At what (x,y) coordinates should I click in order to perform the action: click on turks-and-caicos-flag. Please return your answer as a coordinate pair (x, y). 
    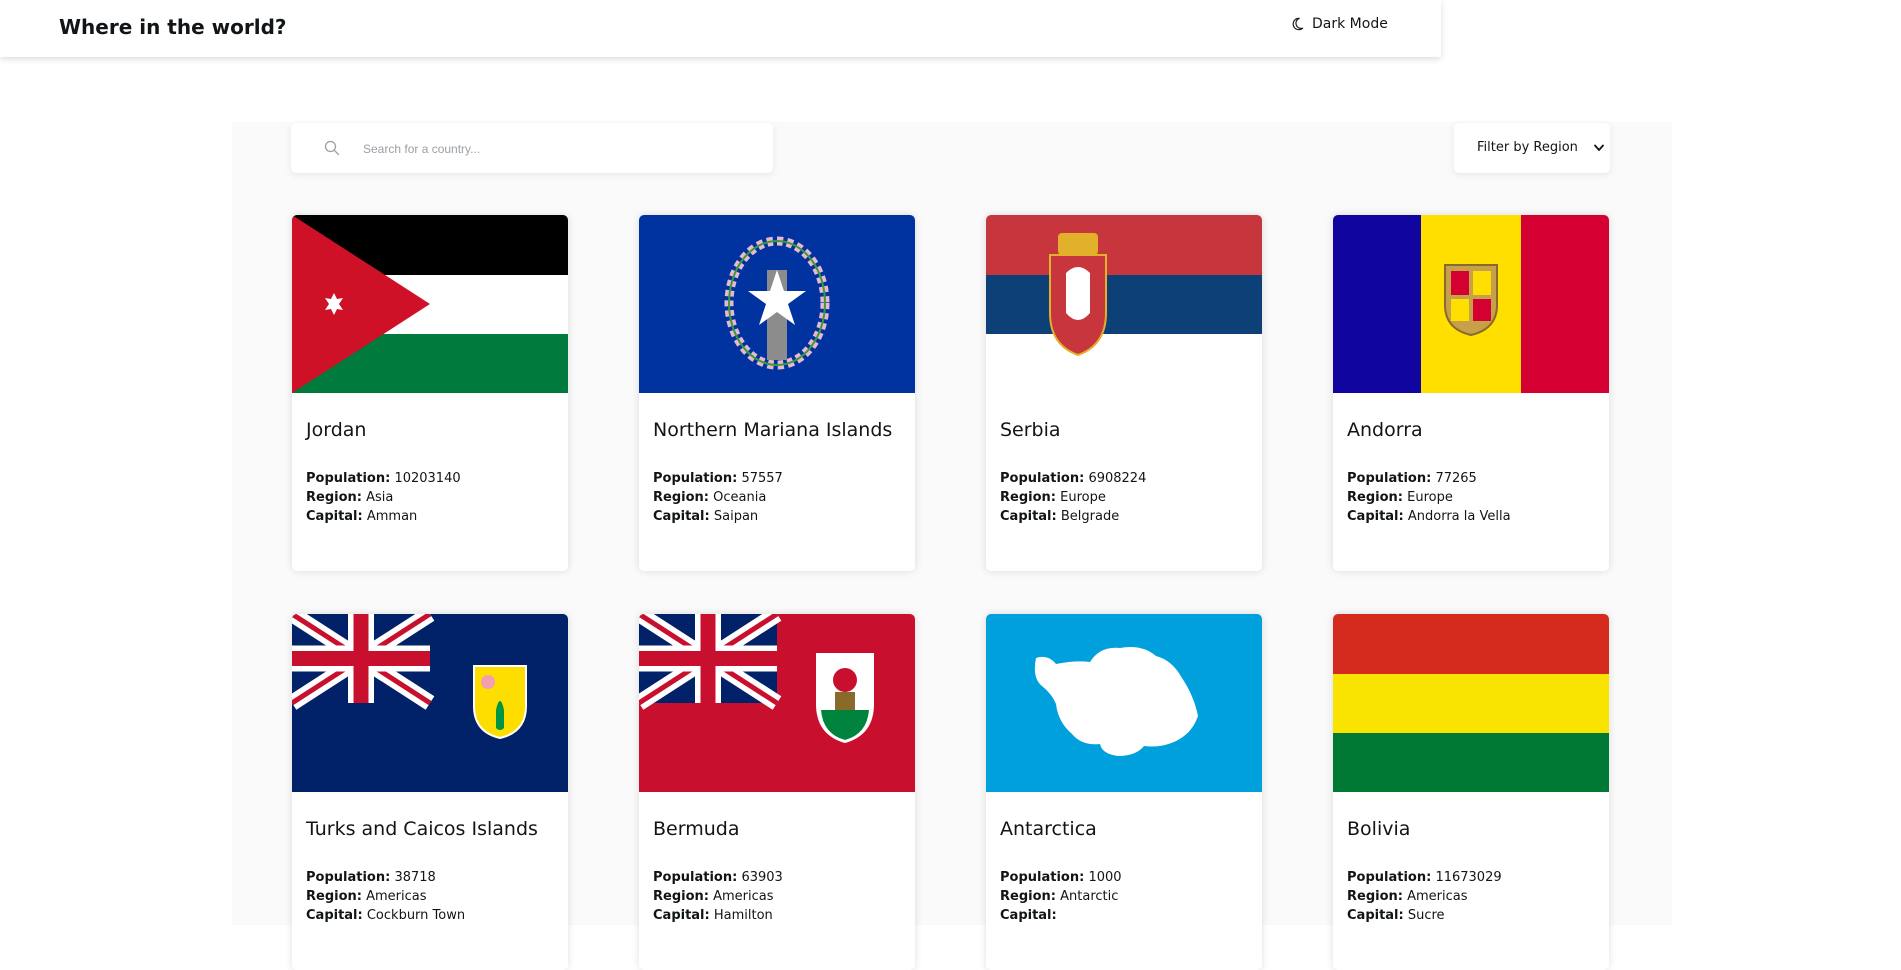
    Looking at the image, I should click on (430, 703).